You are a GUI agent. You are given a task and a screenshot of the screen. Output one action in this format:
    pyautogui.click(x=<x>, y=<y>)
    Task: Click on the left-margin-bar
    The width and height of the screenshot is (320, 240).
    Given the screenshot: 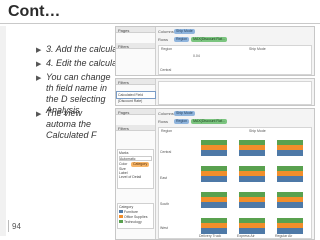 What is the action you would take?
    pyautogui.click(x=3, y=131)
    